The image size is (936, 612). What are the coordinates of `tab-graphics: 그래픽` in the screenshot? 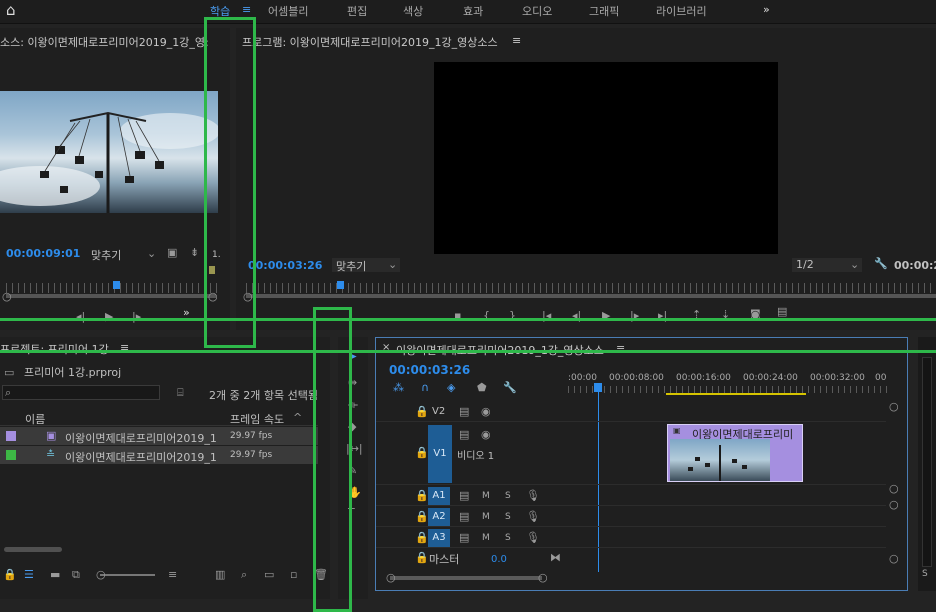 It's located at (604, 11).